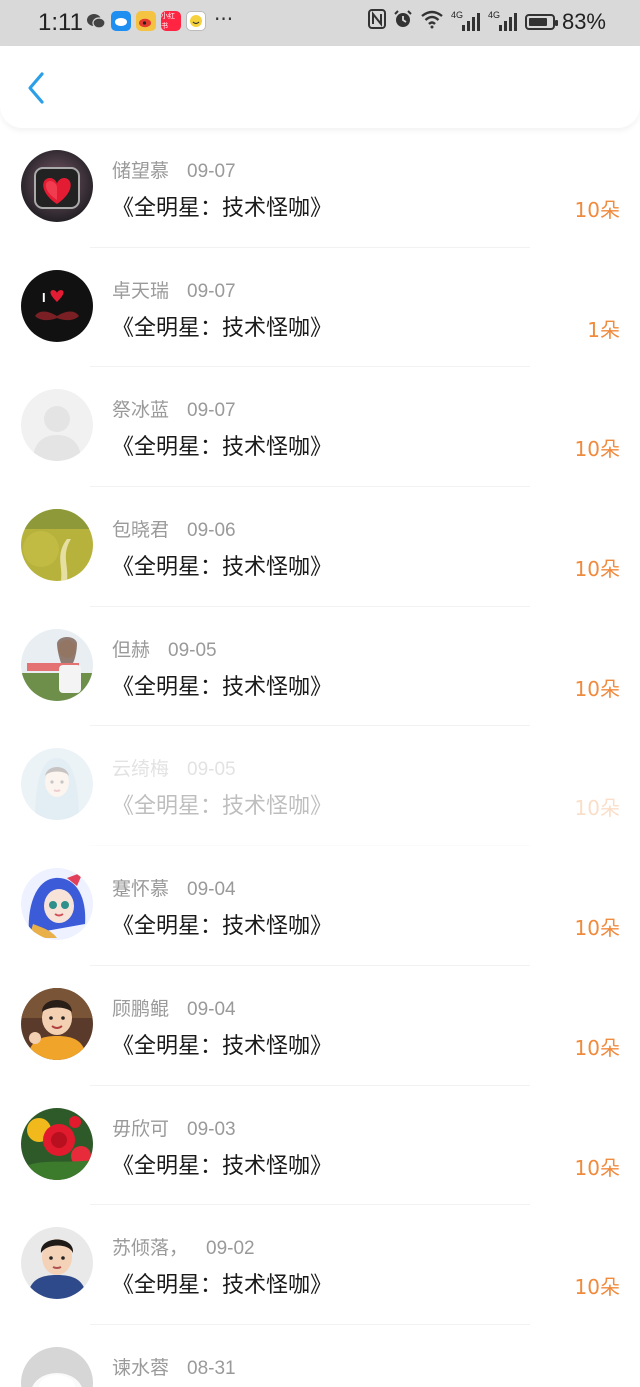 The height and width of the screenshot is (1387, 640). Describe the element at coordinates (174, 767) in the screenshot. I see `record-meta: 云绮梅 09-05` at that location.